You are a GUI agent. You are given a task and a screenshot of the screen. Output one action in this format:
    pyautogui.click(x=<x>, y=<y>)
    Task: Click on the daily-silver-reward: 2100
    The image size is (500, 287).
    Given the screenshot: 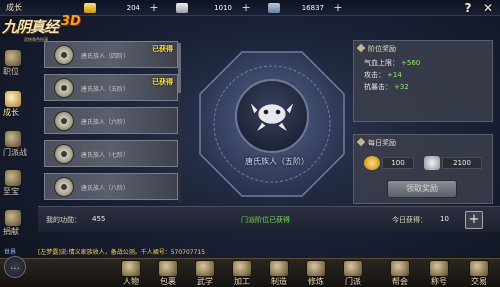 What is the action you would take?
    pyautogui.click(x=453, y=163)
    